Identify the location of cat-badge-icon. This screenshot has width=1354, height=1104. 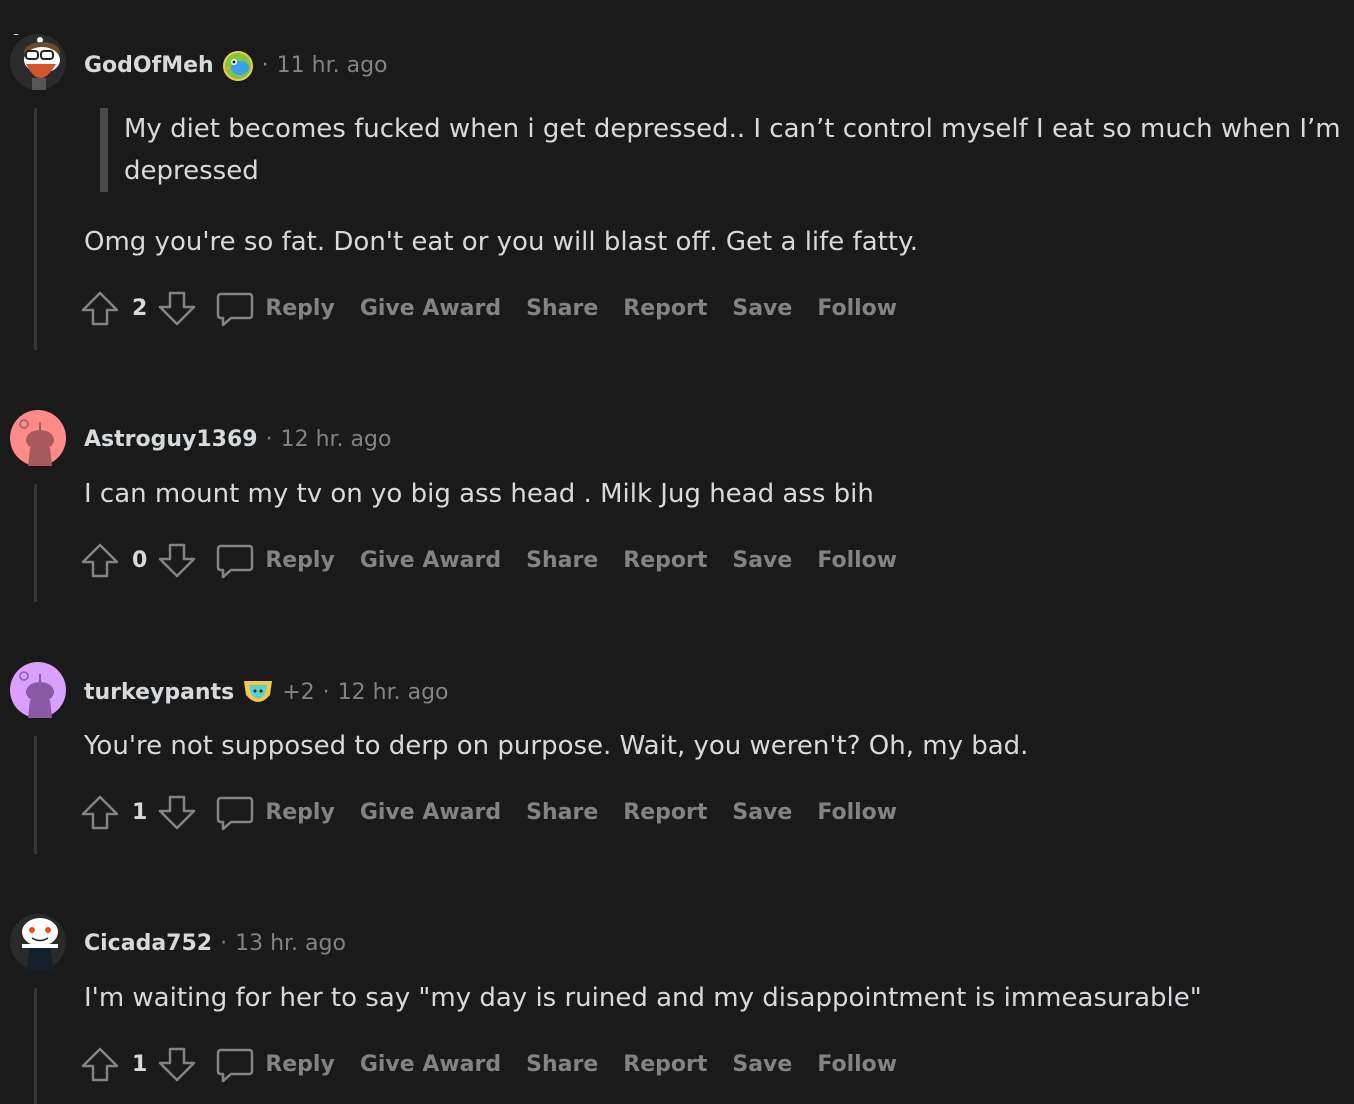
(258, 693).